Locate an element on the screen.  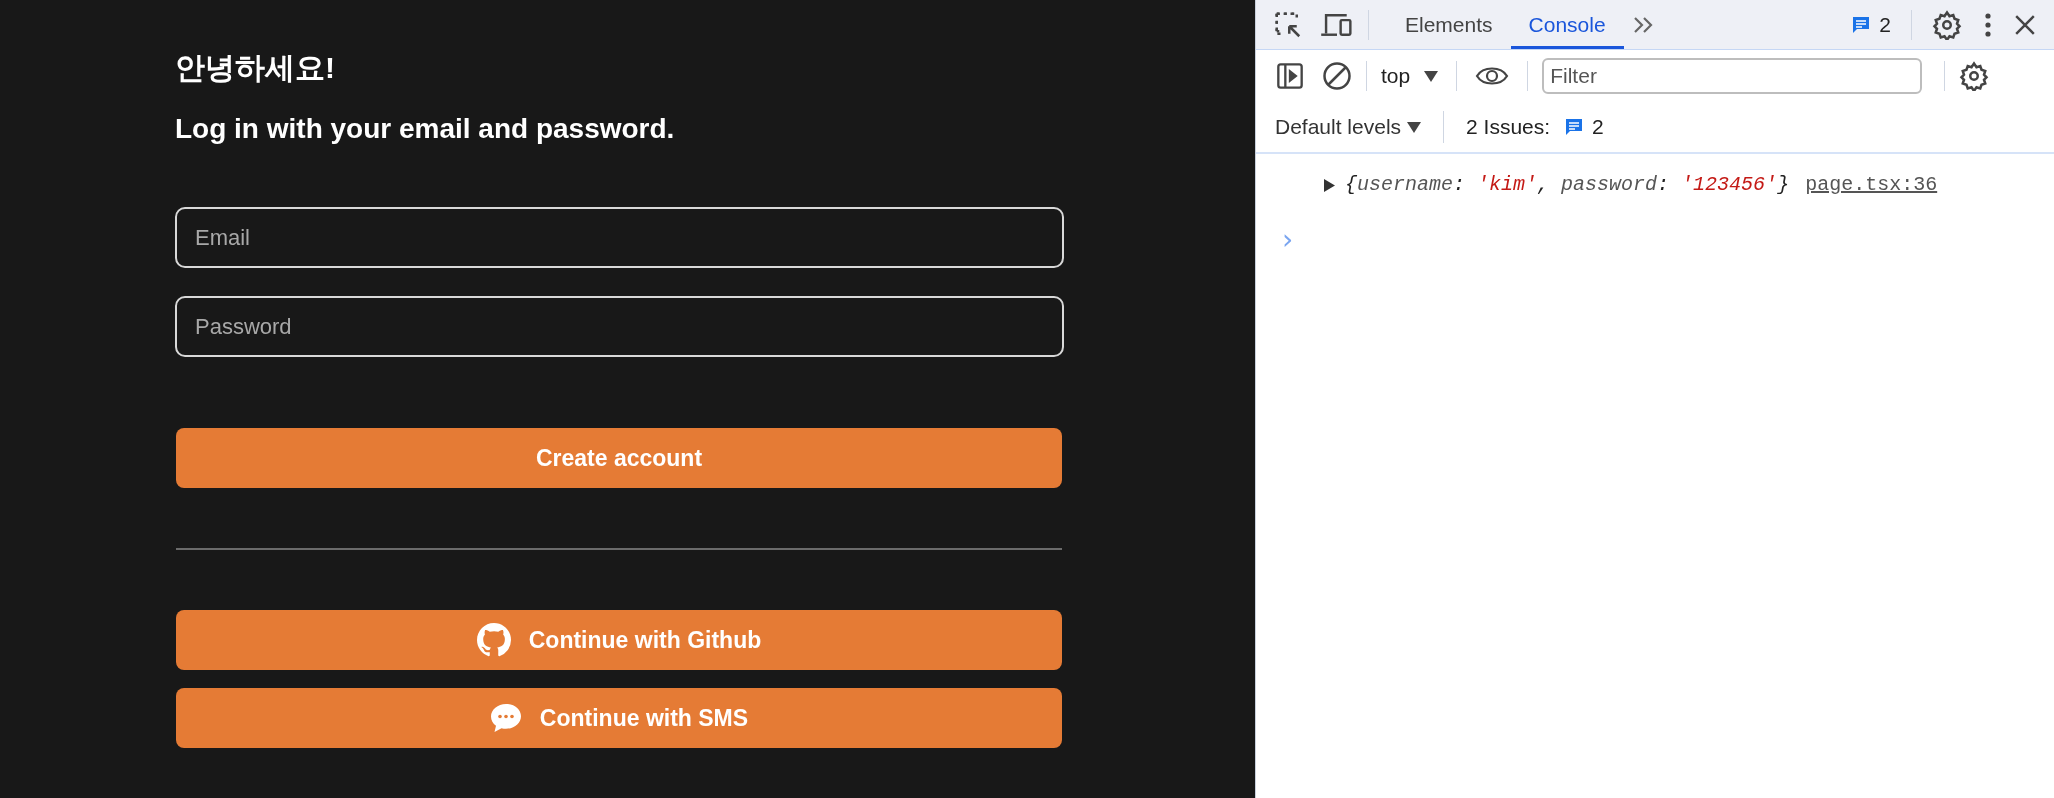
console-object-preview: {username: 'kim', password: '123456'} is located at coordinates (1567, 185).